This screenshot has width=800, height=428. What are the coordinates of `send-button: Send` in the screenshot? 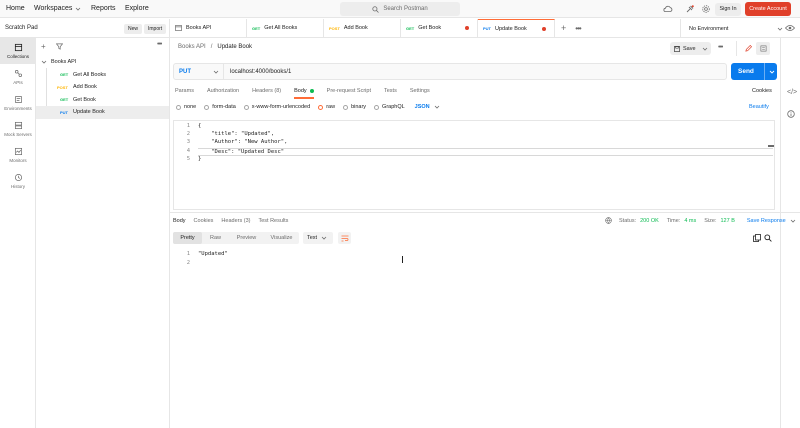 It's located at (754, 71).